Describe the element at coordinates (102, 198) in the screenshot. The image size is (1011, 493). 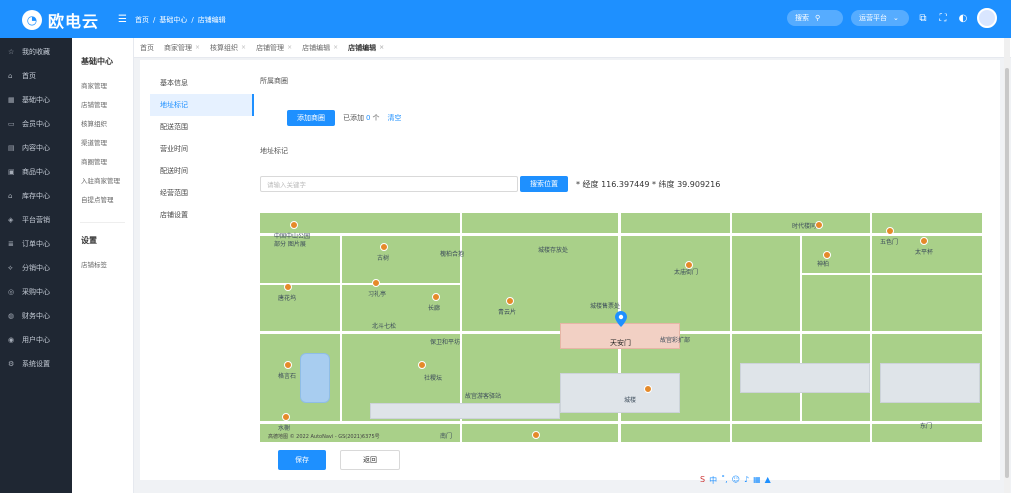
I see `subnav-item: 自提点管理` at that location.